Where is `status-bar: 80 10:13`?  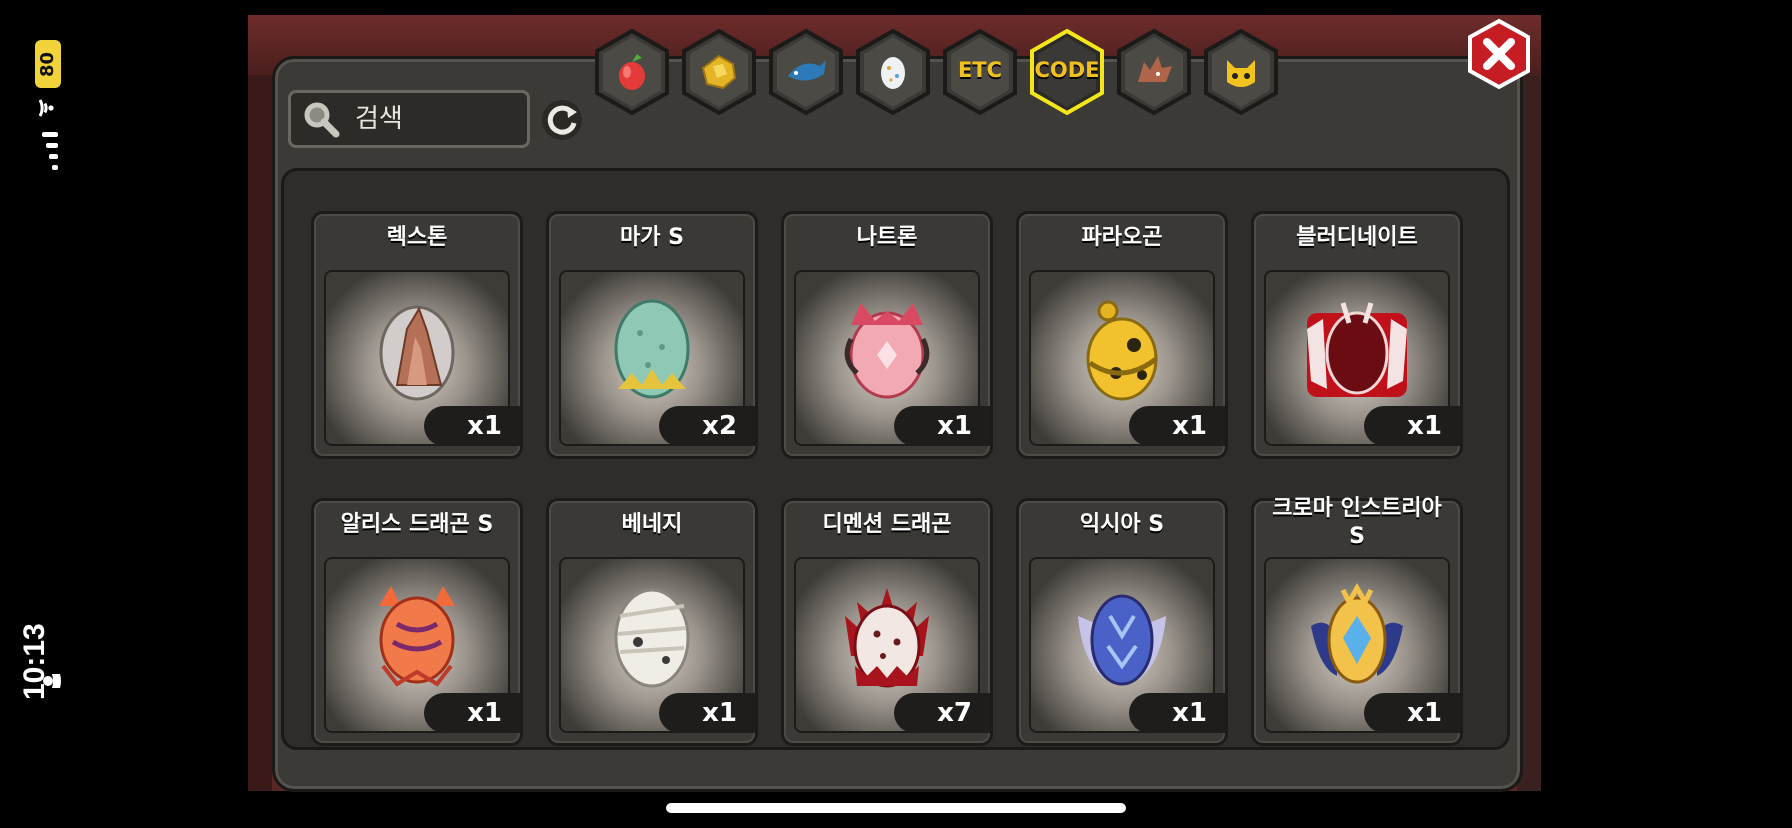 status-bar: 80 10:13 is located at coordinates (50, 414).